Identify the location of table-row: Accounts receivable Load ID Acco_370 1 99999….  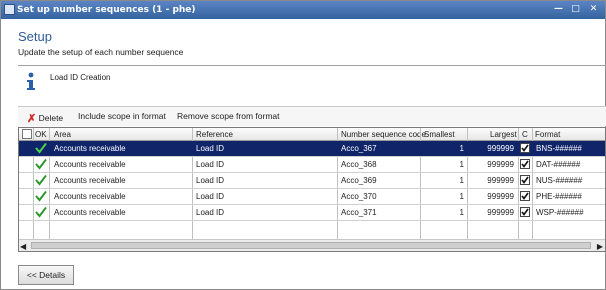
(312, 197).